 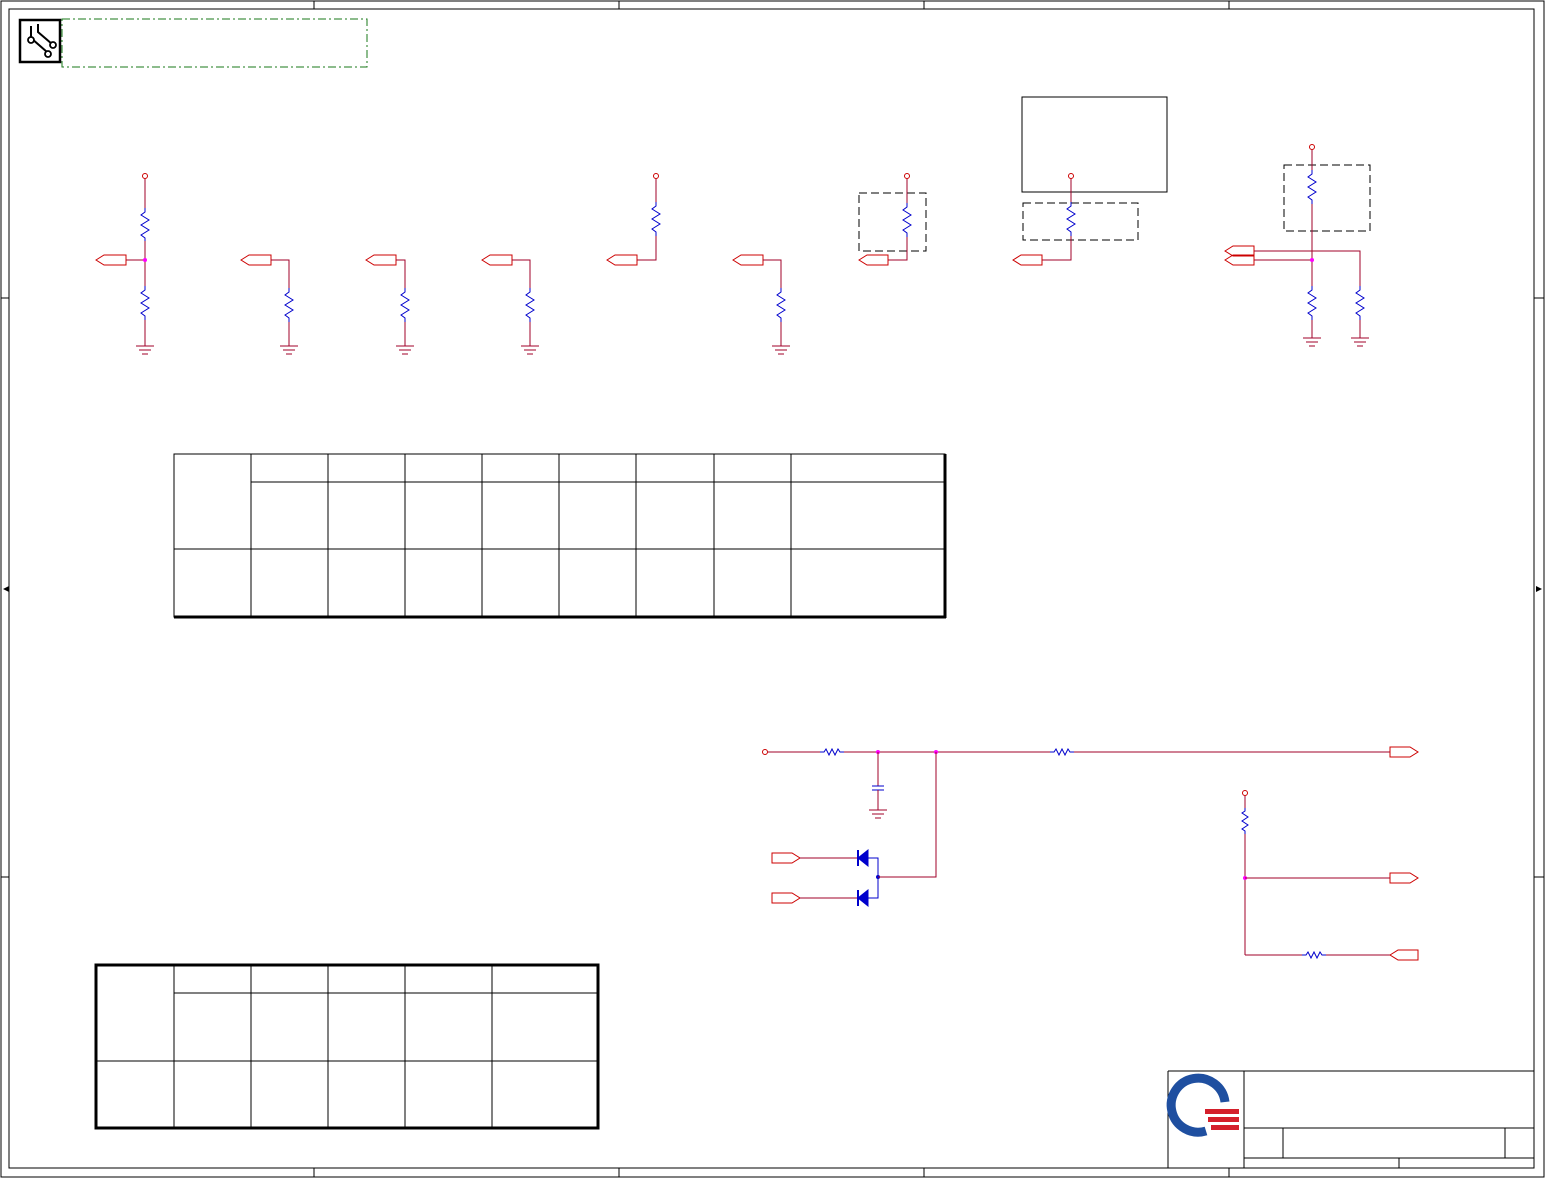 I want to click on pcb-trace-icon, so click(x=40, y=41).